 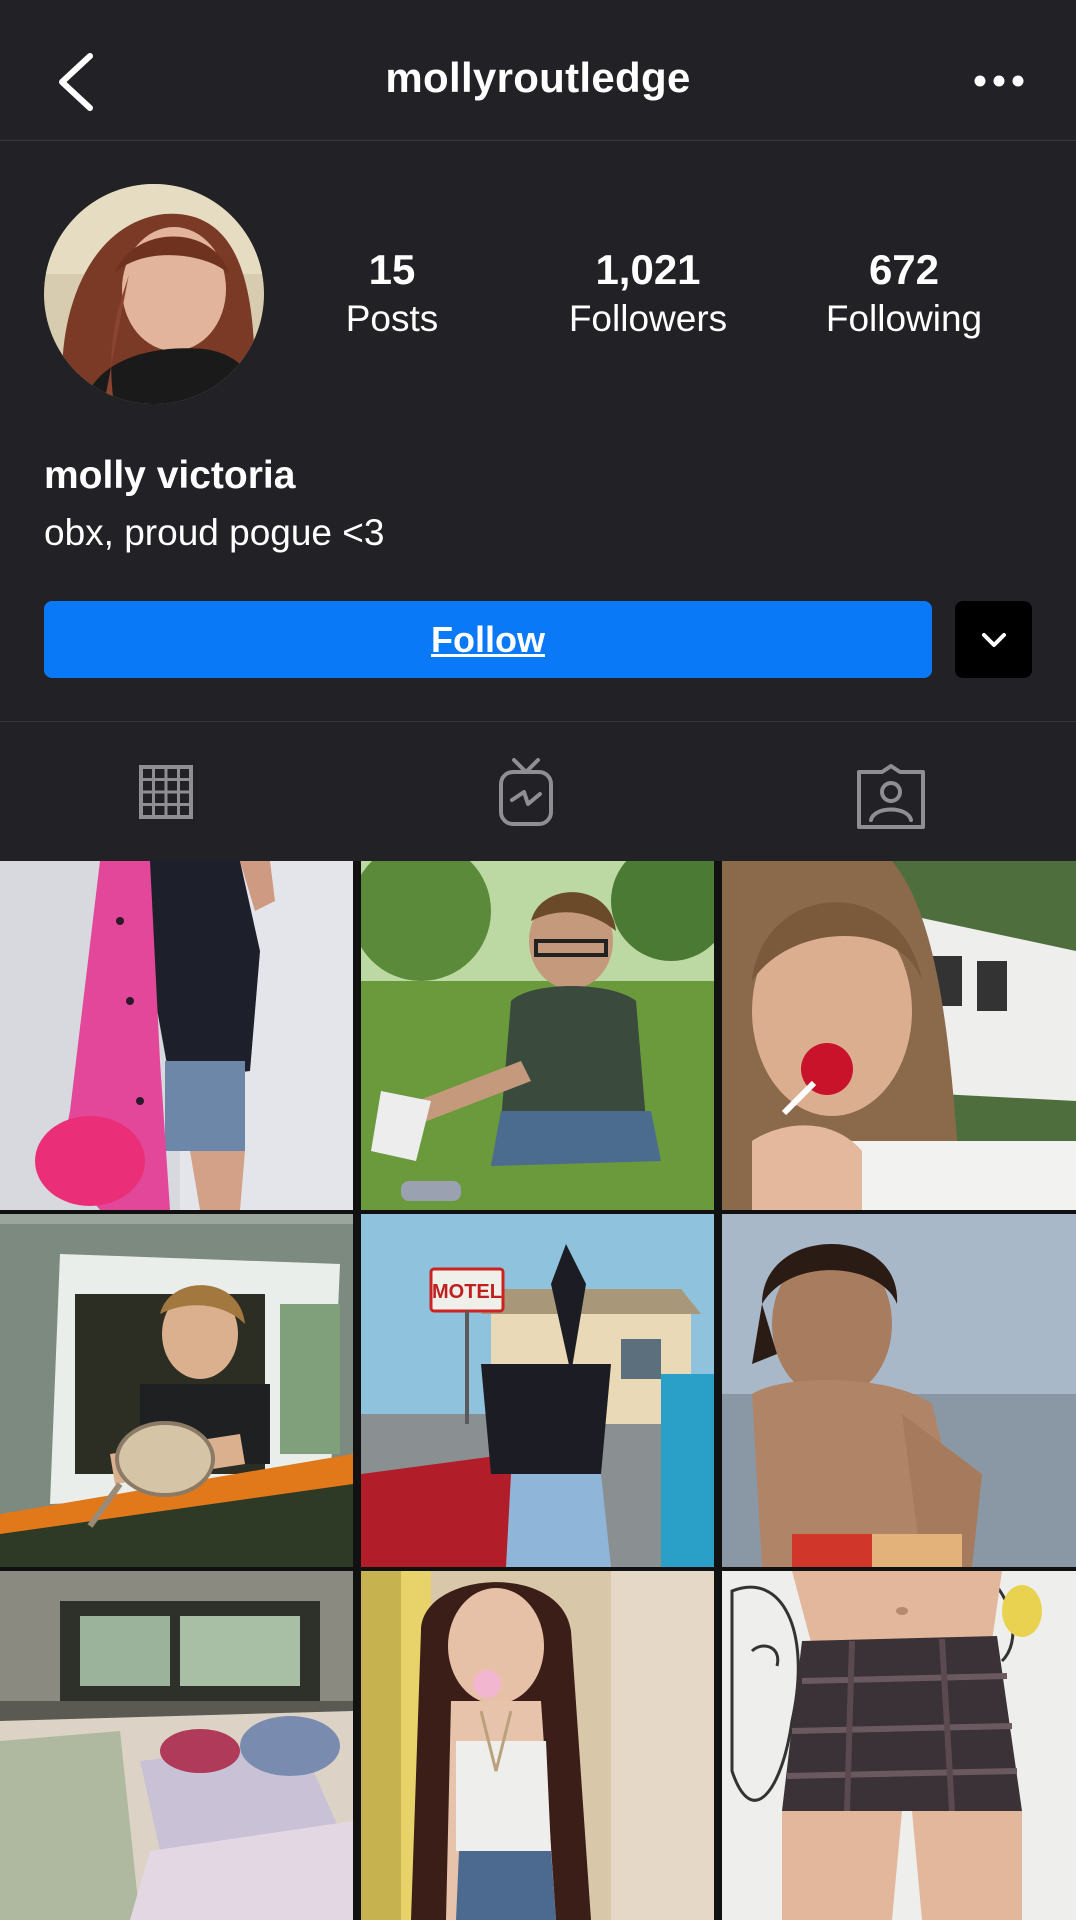 What do you see at coordinates (538, 77) in the screenshot?
I see `username-title: mollyroutledge` at bounding box center [538, 77].